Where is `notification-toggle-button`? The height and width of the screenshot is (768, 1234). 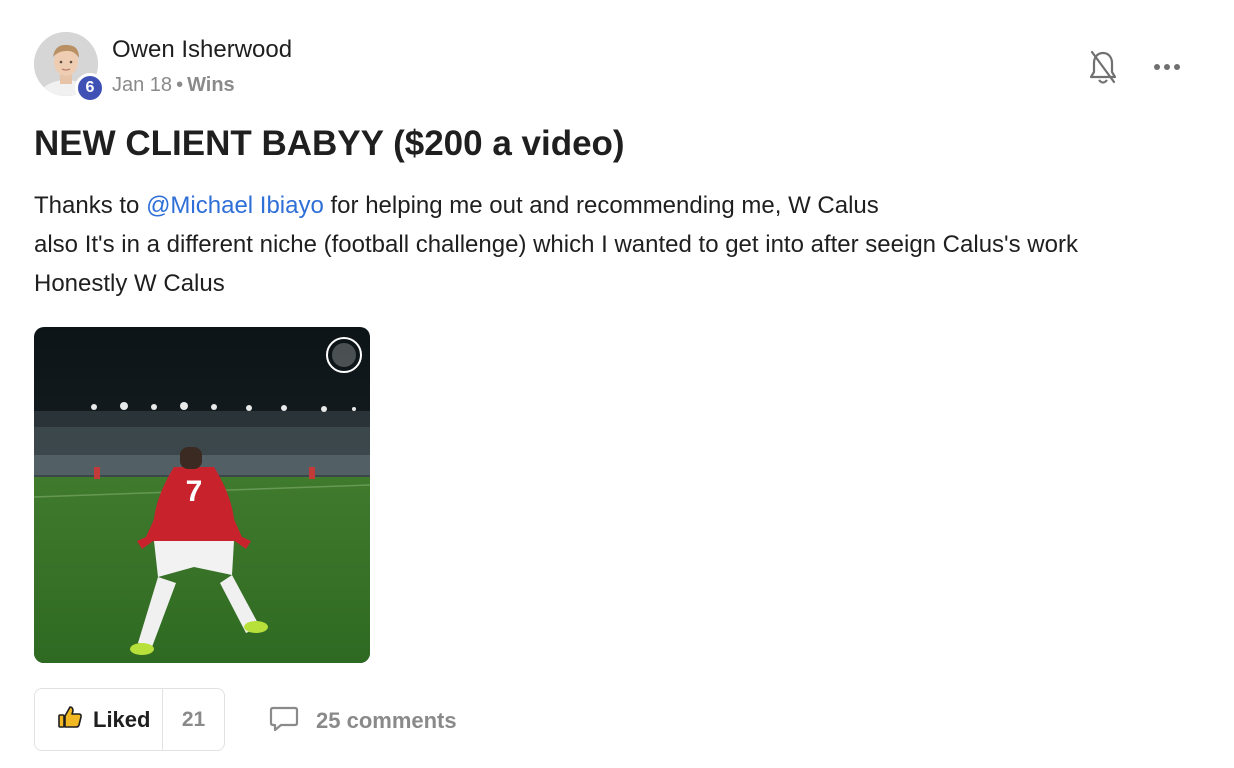 notification-toggle-button is located at coordinates (1103, 68).